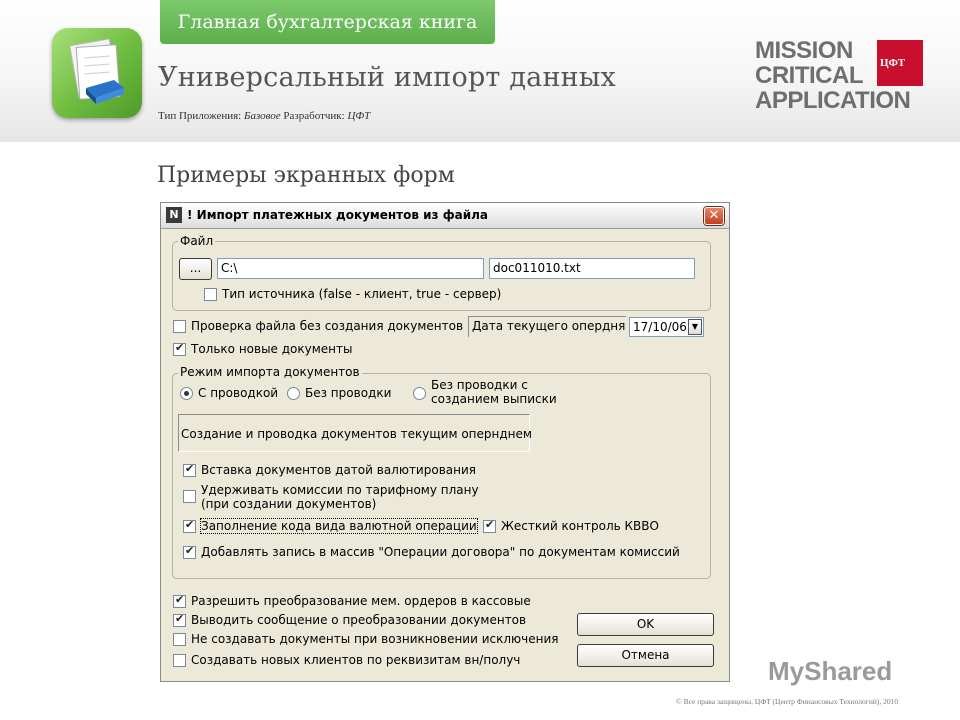 The width and height of the screenshot is (960, 720). Describe the element at coordinates (270, 372) in the screenshot. I see `mode-group-legend: Режим импорта документов` at that location.